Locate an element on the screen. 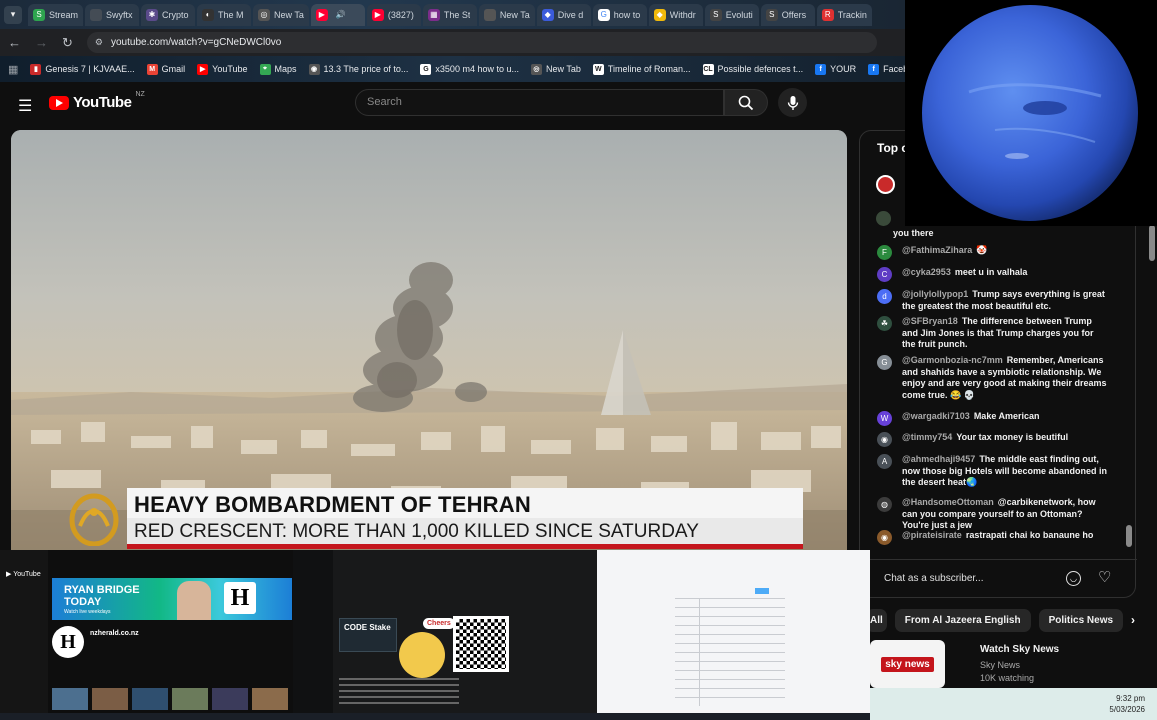  bookmark-item: fFacebook green is located at coordinates (886, 69).